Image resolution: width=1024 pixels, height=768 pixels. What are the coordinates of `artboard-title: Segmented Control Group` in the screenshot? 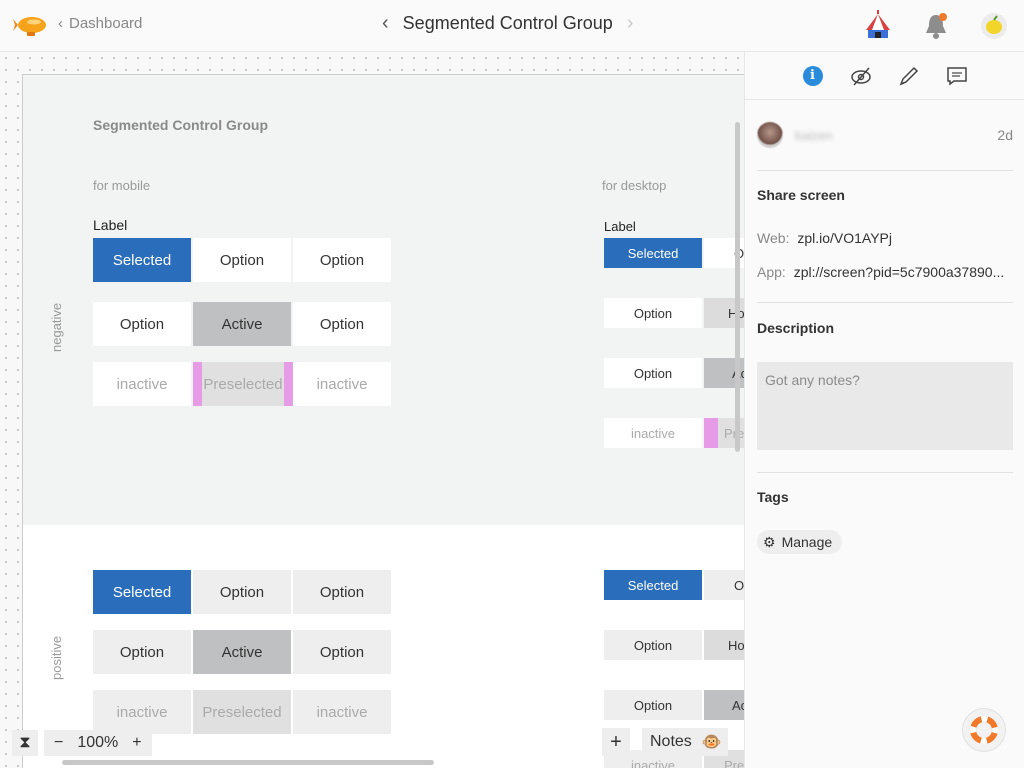 It's located at (180, 125).